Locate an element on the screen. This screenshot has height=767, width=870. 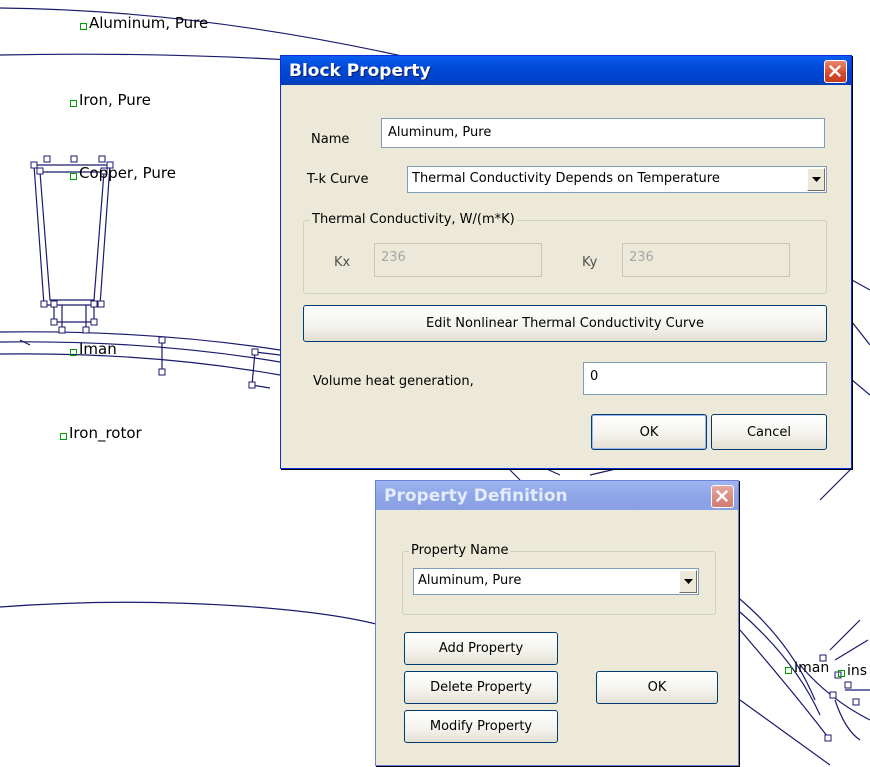
block-label-ins: ins is located at coordinates (852, 671).